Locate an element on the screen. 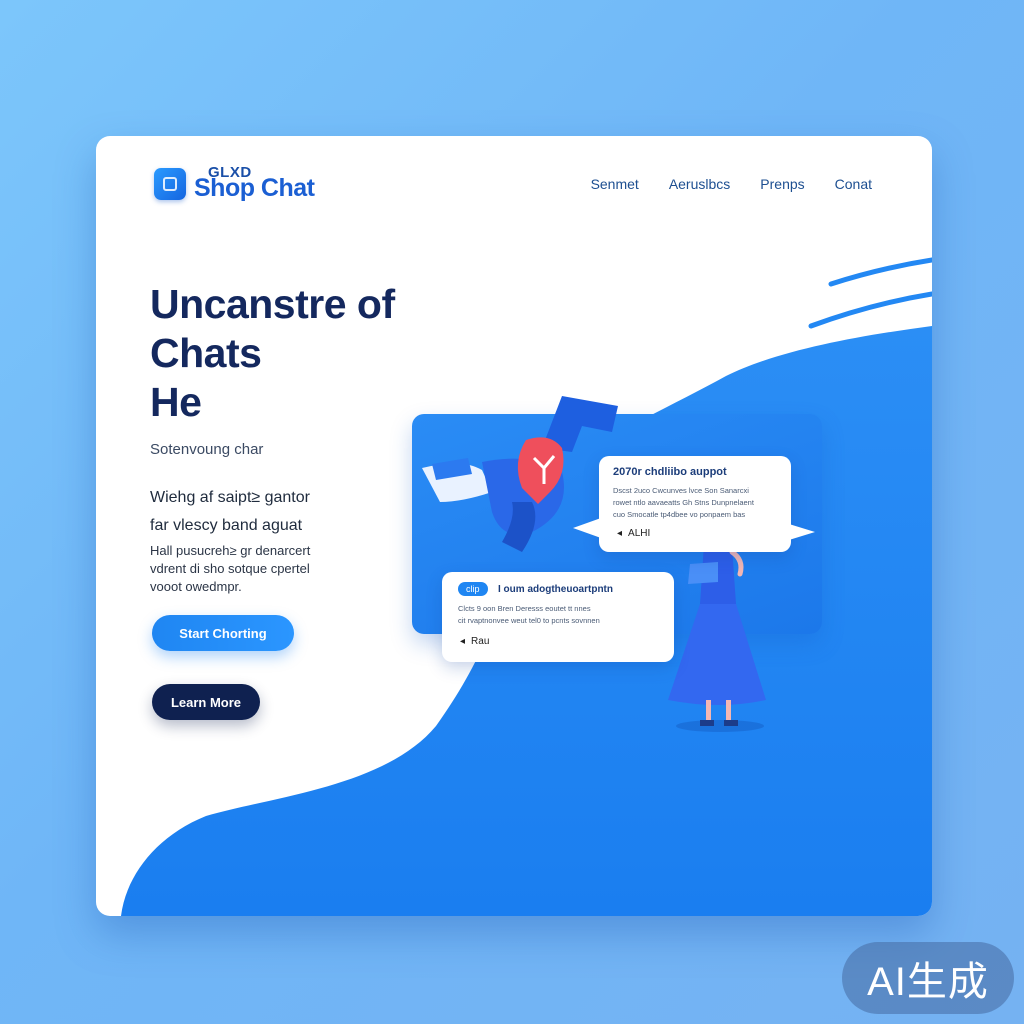 The height and width of the screenshot is (1024, 1024). chat-bubble-2-back-label: Rau is located at coordinates (480, 641).